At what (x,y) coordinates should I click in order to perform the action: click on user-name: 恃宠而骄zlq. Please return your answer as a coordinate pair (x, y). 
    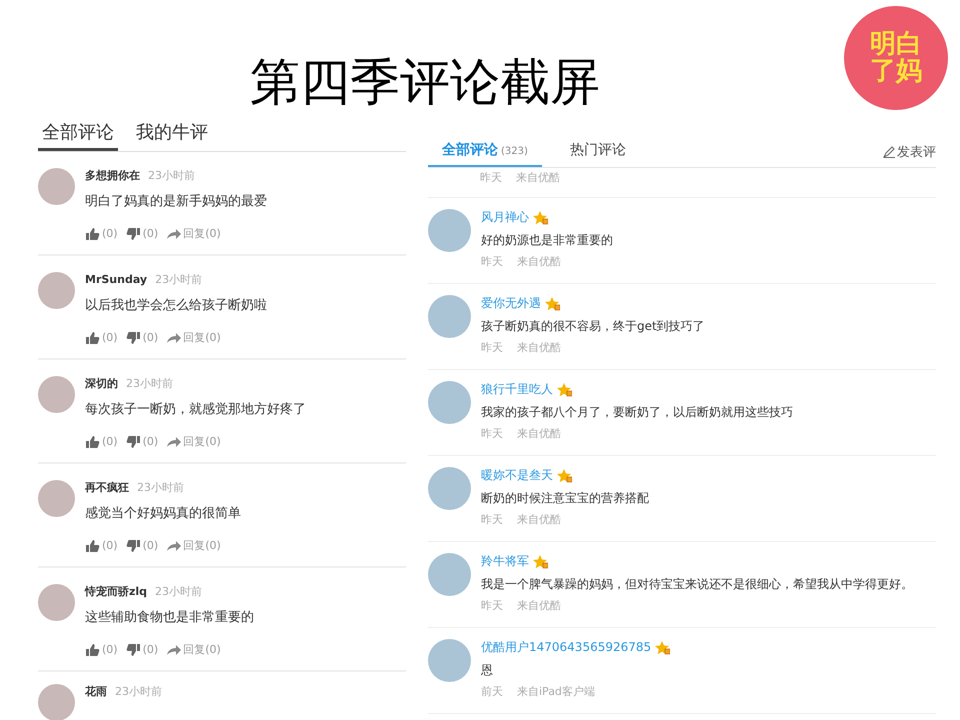
    Looking at the image, I should click on (116, 591).